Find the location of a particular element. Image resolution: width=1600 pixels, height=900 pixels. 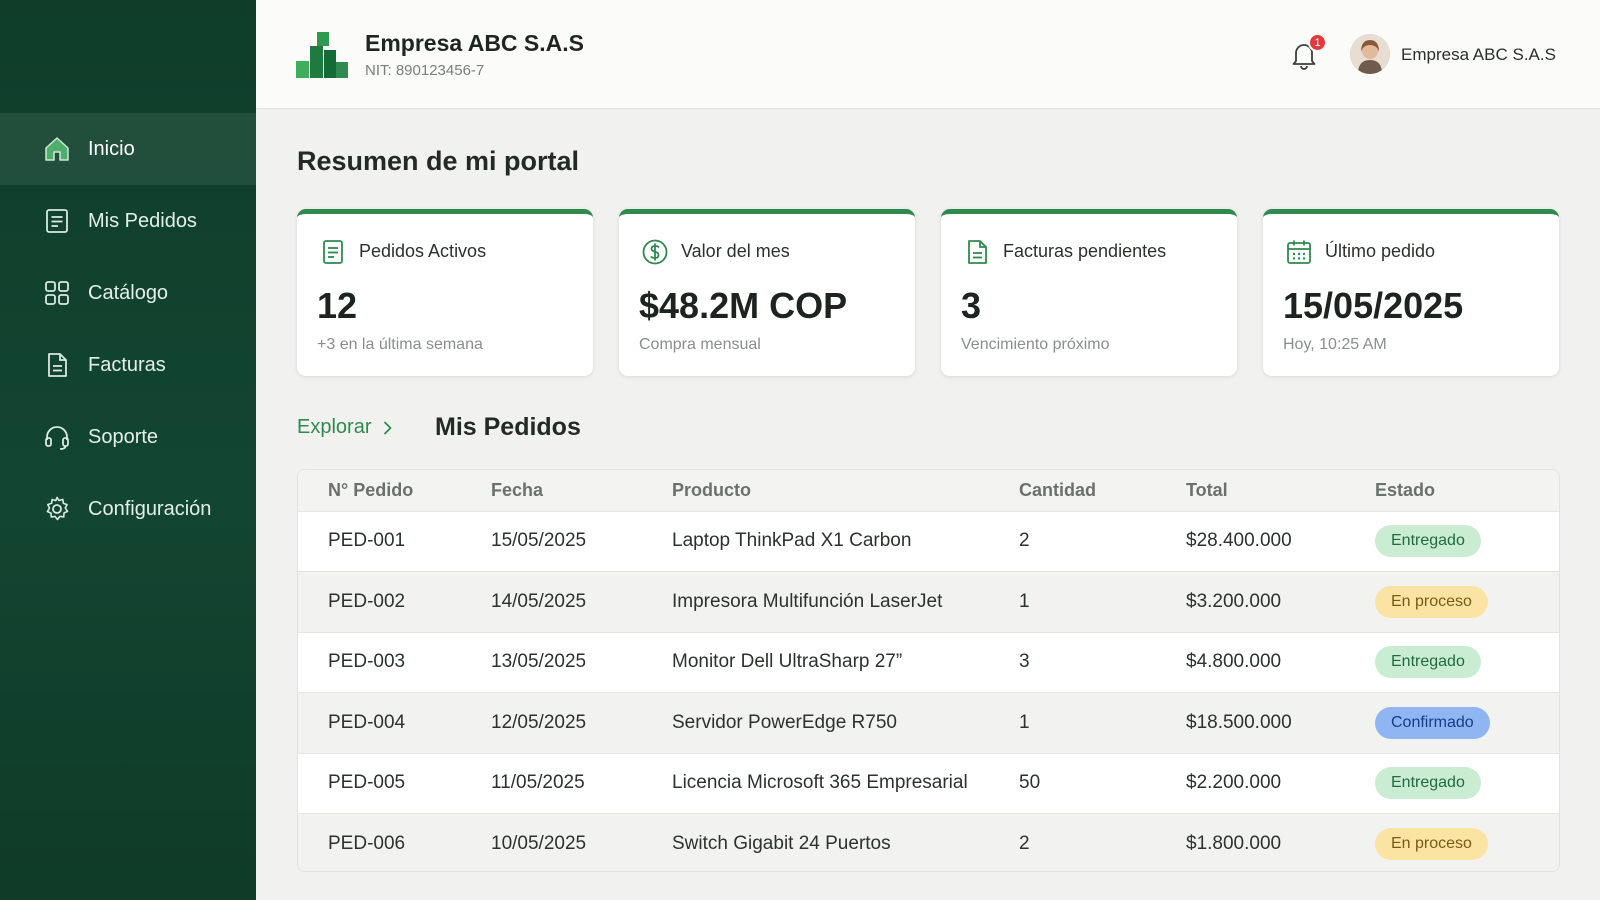

document-list-icon is located at coordinates (57, 221).